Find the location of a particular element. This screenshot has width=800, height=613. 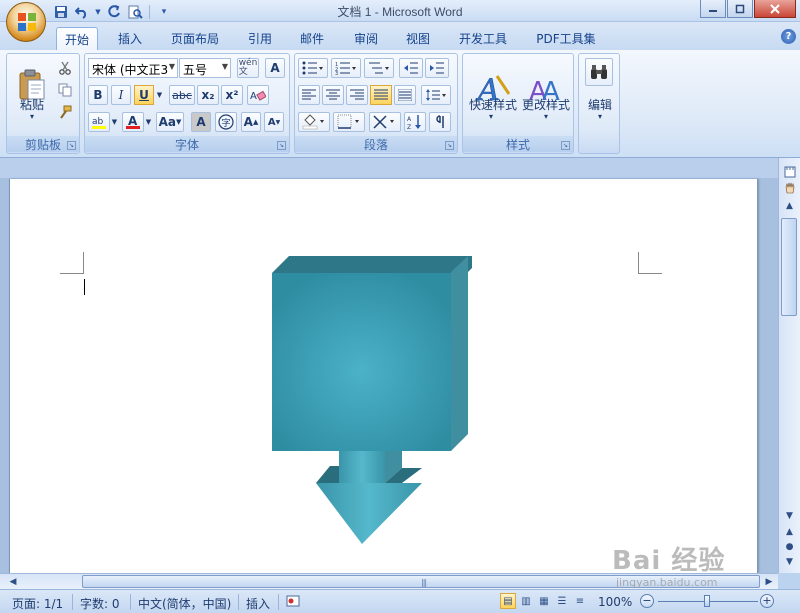

vertical-scrollbar: ▲ ▼ ▲ ● ▼ is located at coordinates (789, 365).